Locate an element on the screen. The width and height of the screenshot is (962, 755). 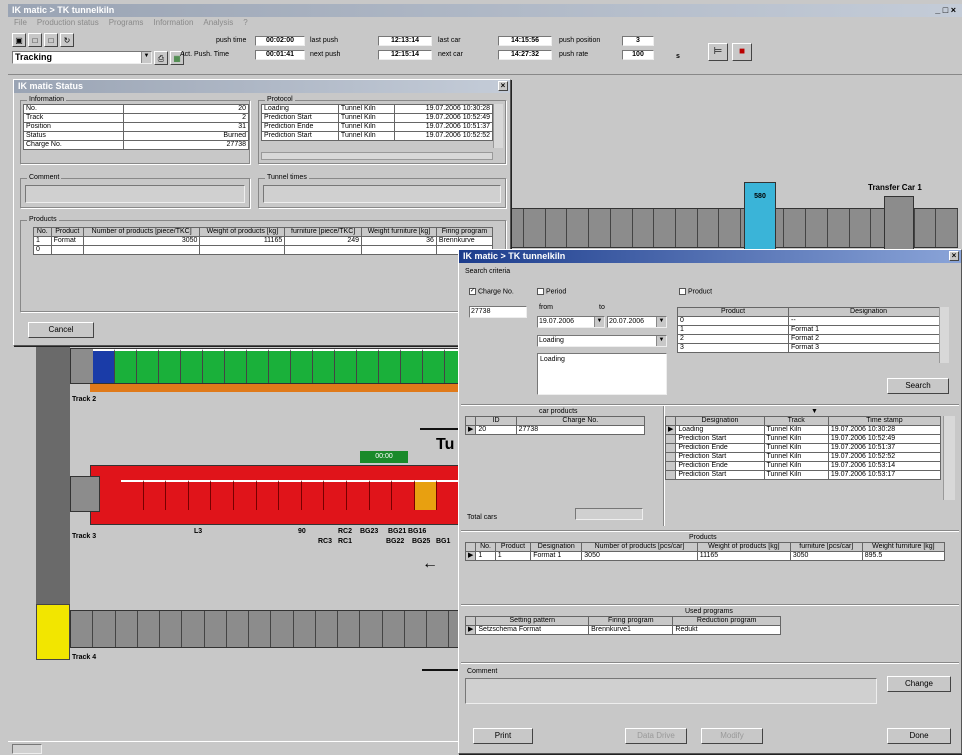
event-select: Loading ▼ is located at coordinates (602, 341).